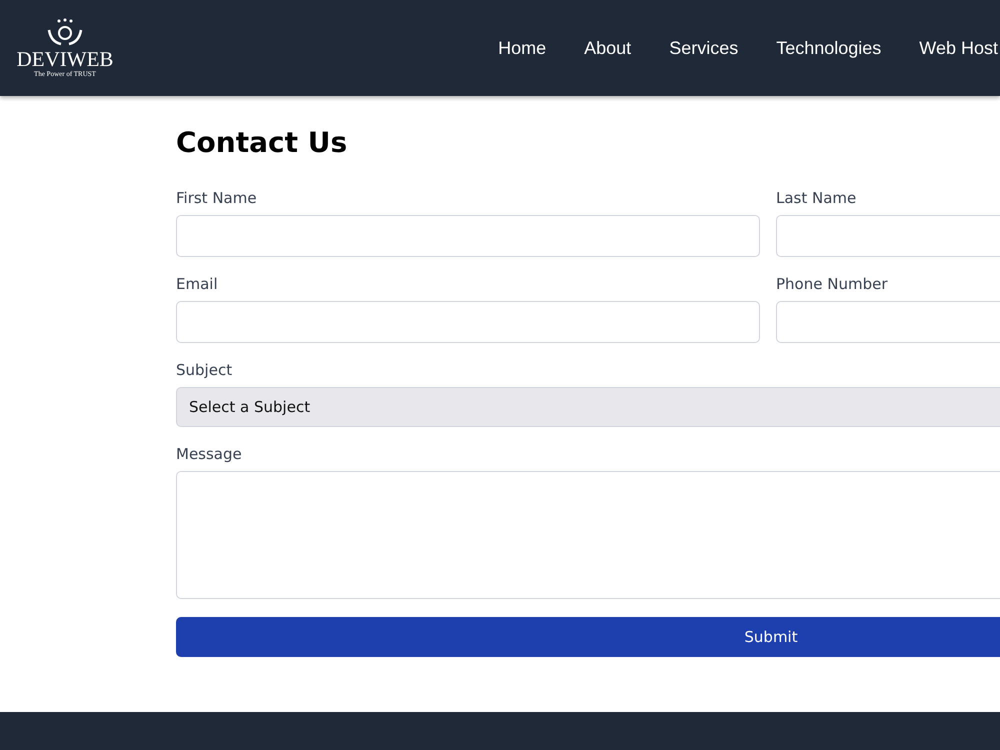 The image size is (1000, 750). Describe the element at coordinates (832, 284) in the screenshot. I see `field-label: Phone Number` at that location.